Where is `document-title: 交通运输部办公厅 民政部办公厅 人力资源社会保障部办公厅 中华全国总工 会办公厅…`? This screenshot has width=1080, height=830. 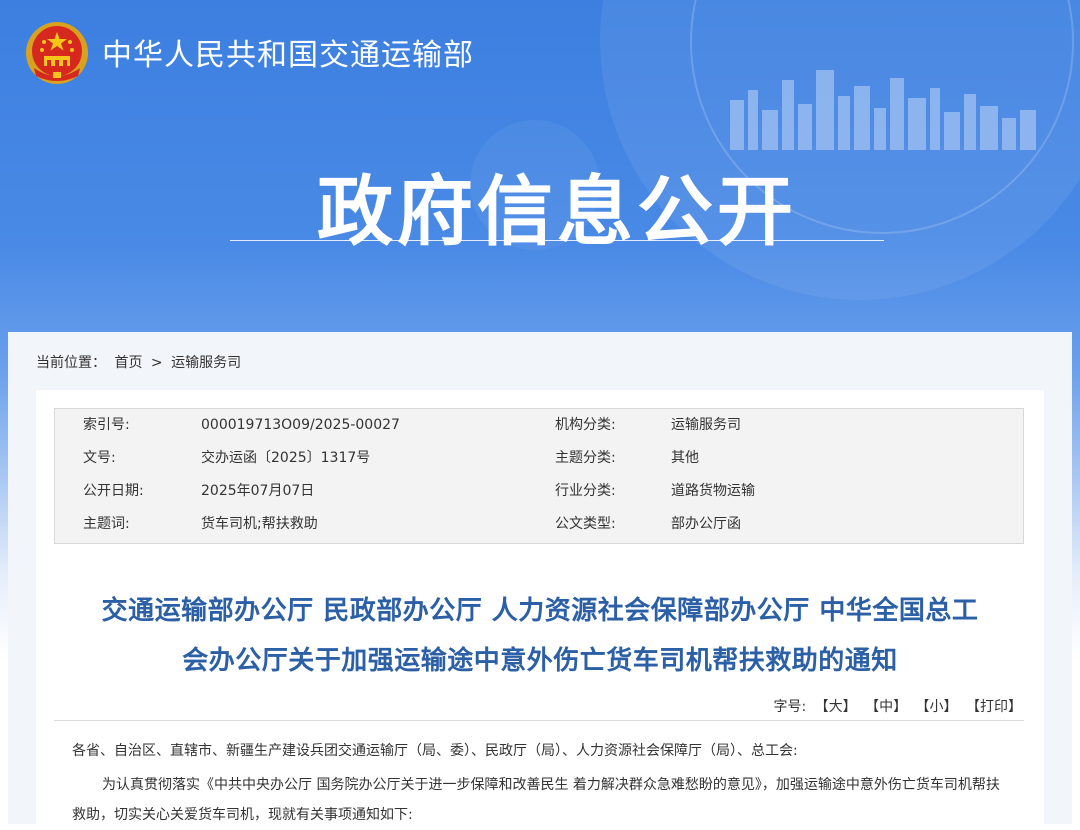
document-title: 交通运输部办公厅 民政部办公厅 人力资源社会保障部办公厅 中华全国总工 会办公厅… is located at coordinates (540, 636).